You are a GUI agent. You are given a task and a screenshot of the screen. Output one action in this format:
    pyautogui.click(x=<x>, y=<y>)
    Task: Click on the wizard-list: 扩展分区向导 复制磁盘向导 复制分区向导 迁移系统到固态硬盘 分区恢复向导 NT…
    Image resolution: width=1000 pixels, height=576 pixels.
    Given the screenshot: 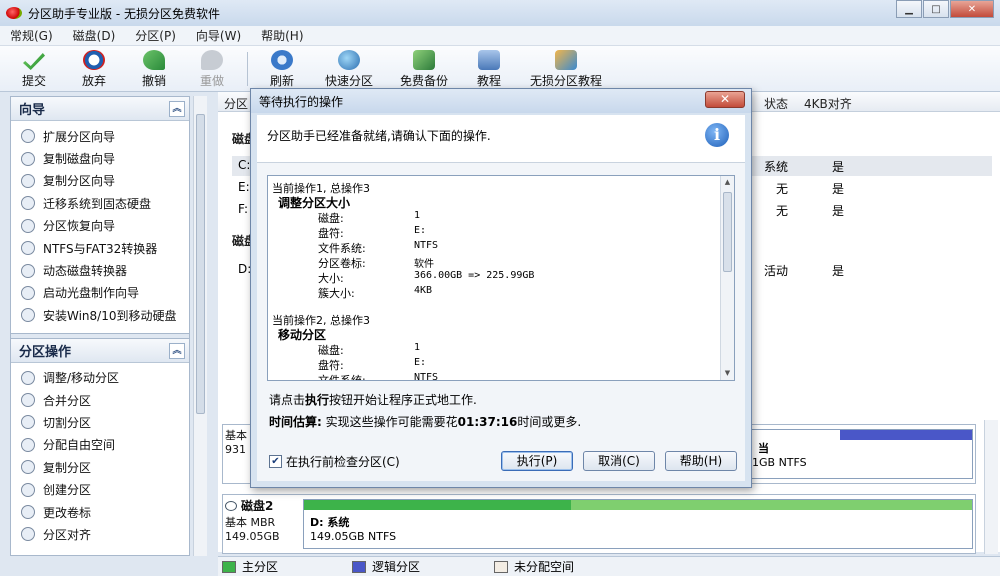 What is the action you would take?
    pyautogui.click(x=100, y=224)
    